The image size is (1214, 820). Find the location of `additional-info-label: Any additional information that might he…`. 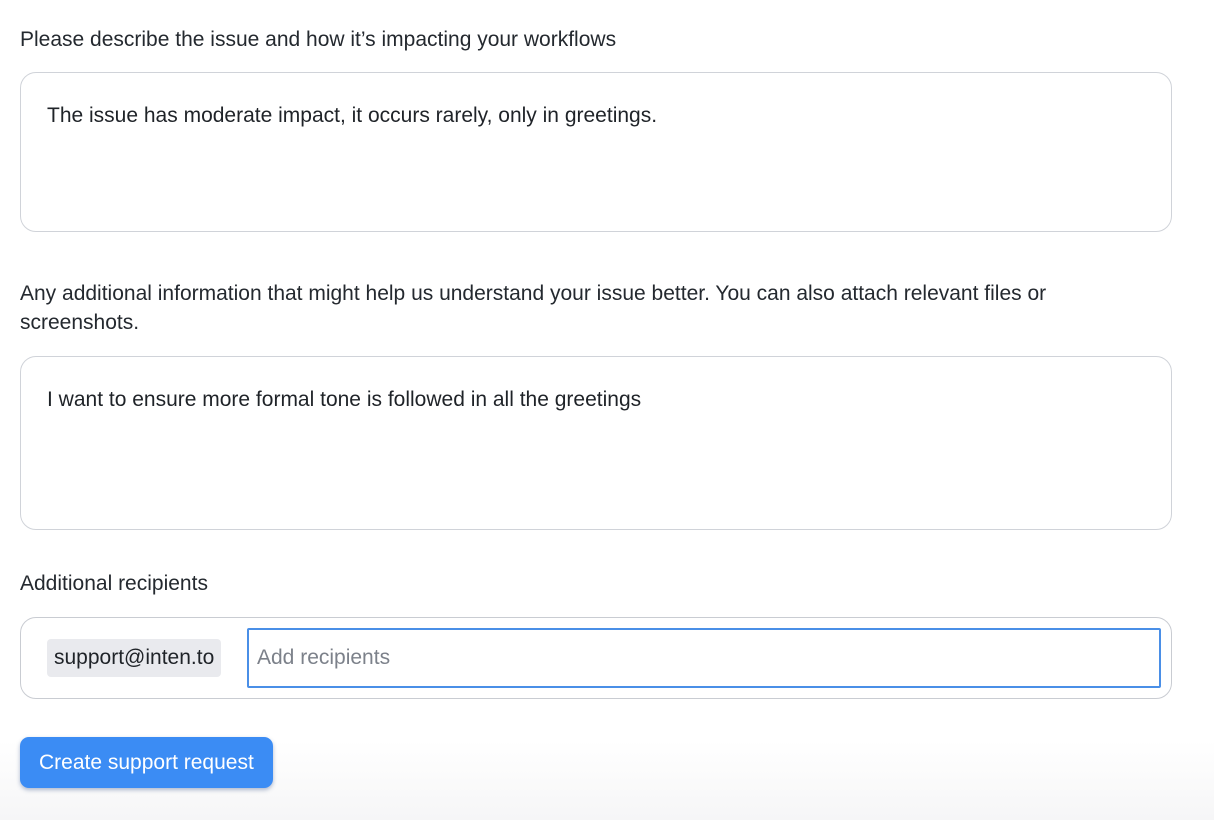

additional-info-label: Any additional information that might he… is located at coordinates (533, 308).